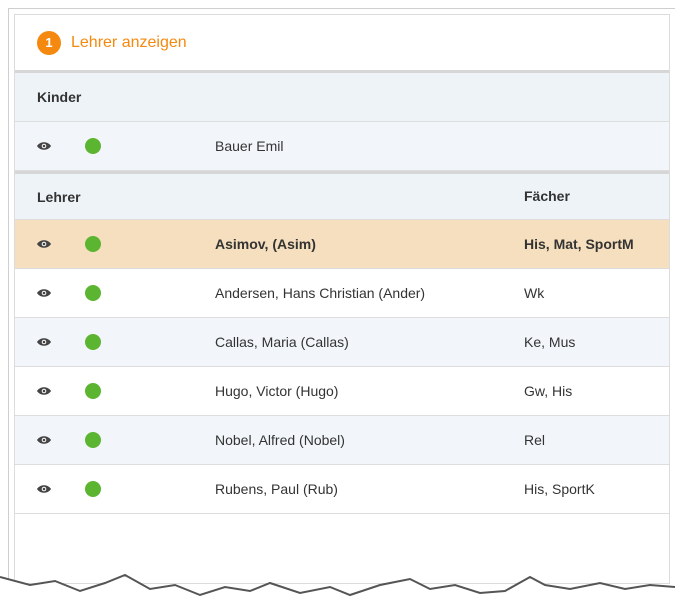 The image size is (675, 604). I want to click on panel-header: 1 Lehrer anzeigen, so click(342, 44).